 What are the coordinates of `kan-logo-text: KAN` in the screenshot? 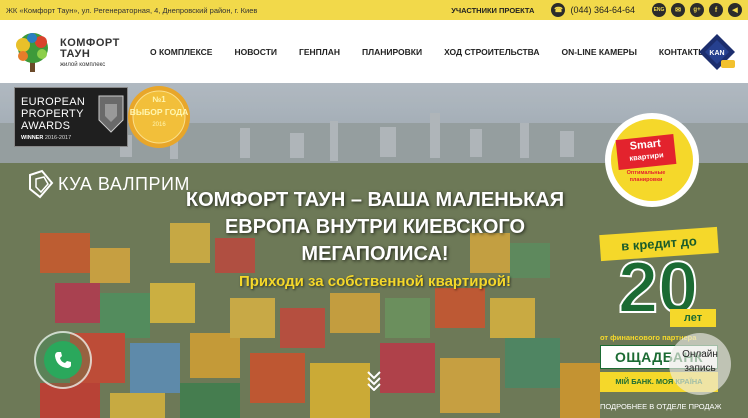 It's located at (716, 53).